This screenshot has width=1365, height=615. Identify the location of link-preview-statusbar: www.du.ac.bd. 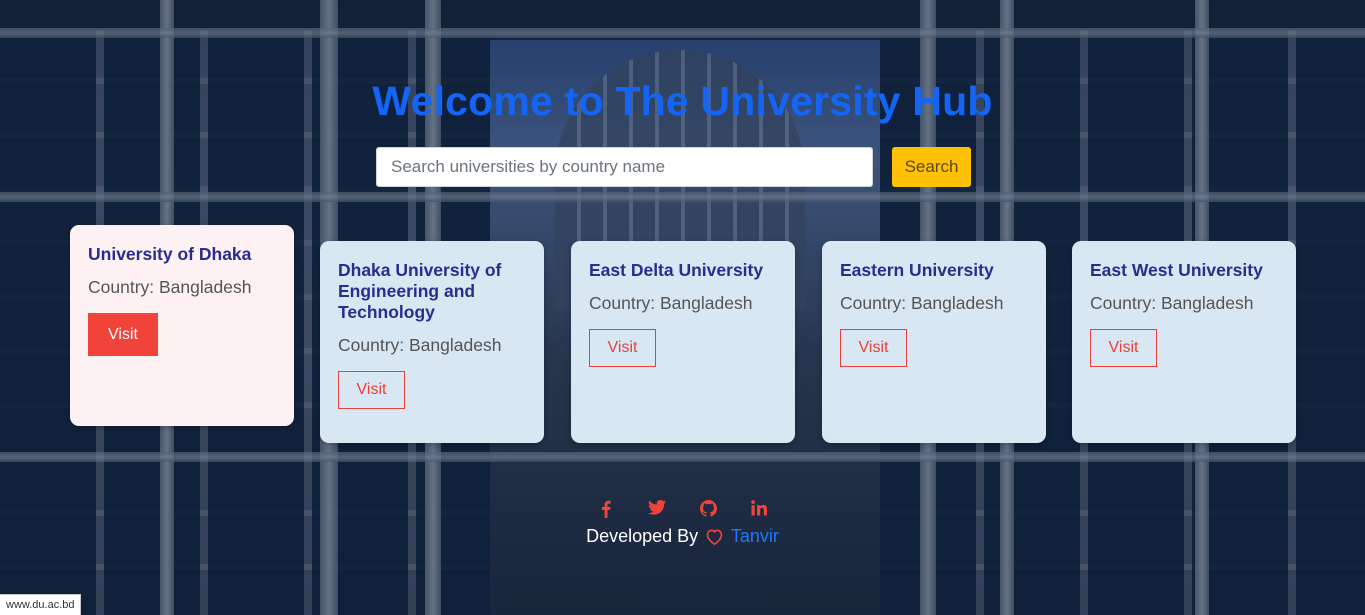
(41, 604).